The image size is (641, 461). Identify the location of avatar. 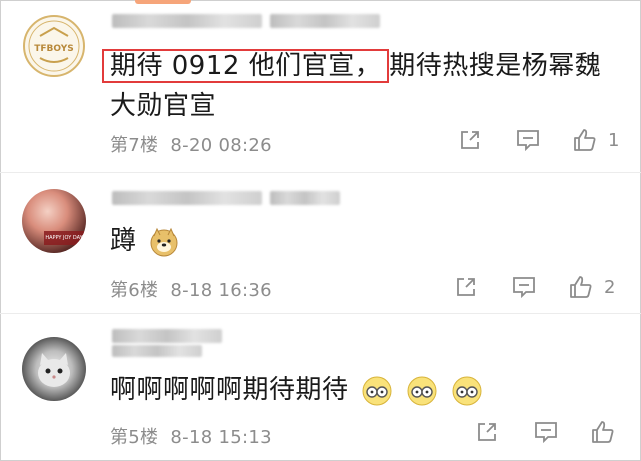
(54, 369).